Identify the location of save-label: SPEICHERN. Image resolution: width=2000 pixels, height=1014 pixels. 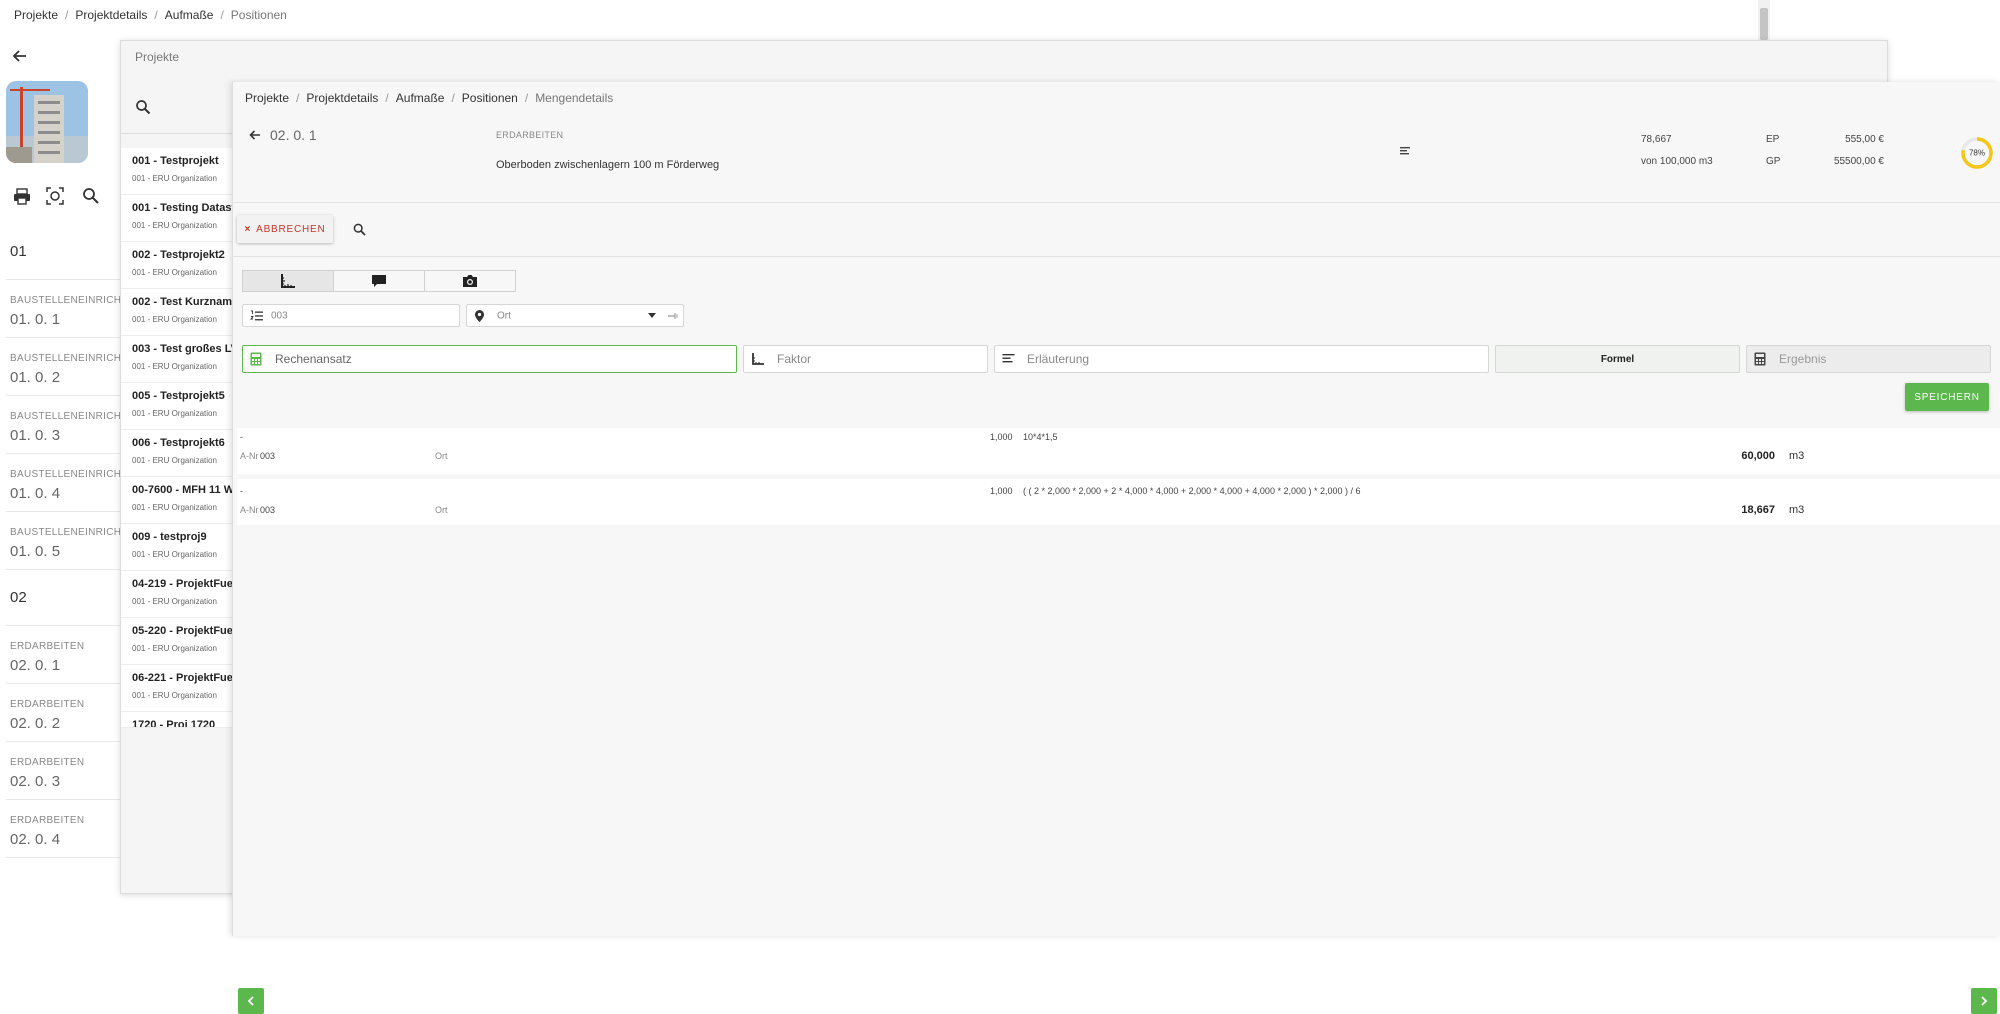
(1947, 397).